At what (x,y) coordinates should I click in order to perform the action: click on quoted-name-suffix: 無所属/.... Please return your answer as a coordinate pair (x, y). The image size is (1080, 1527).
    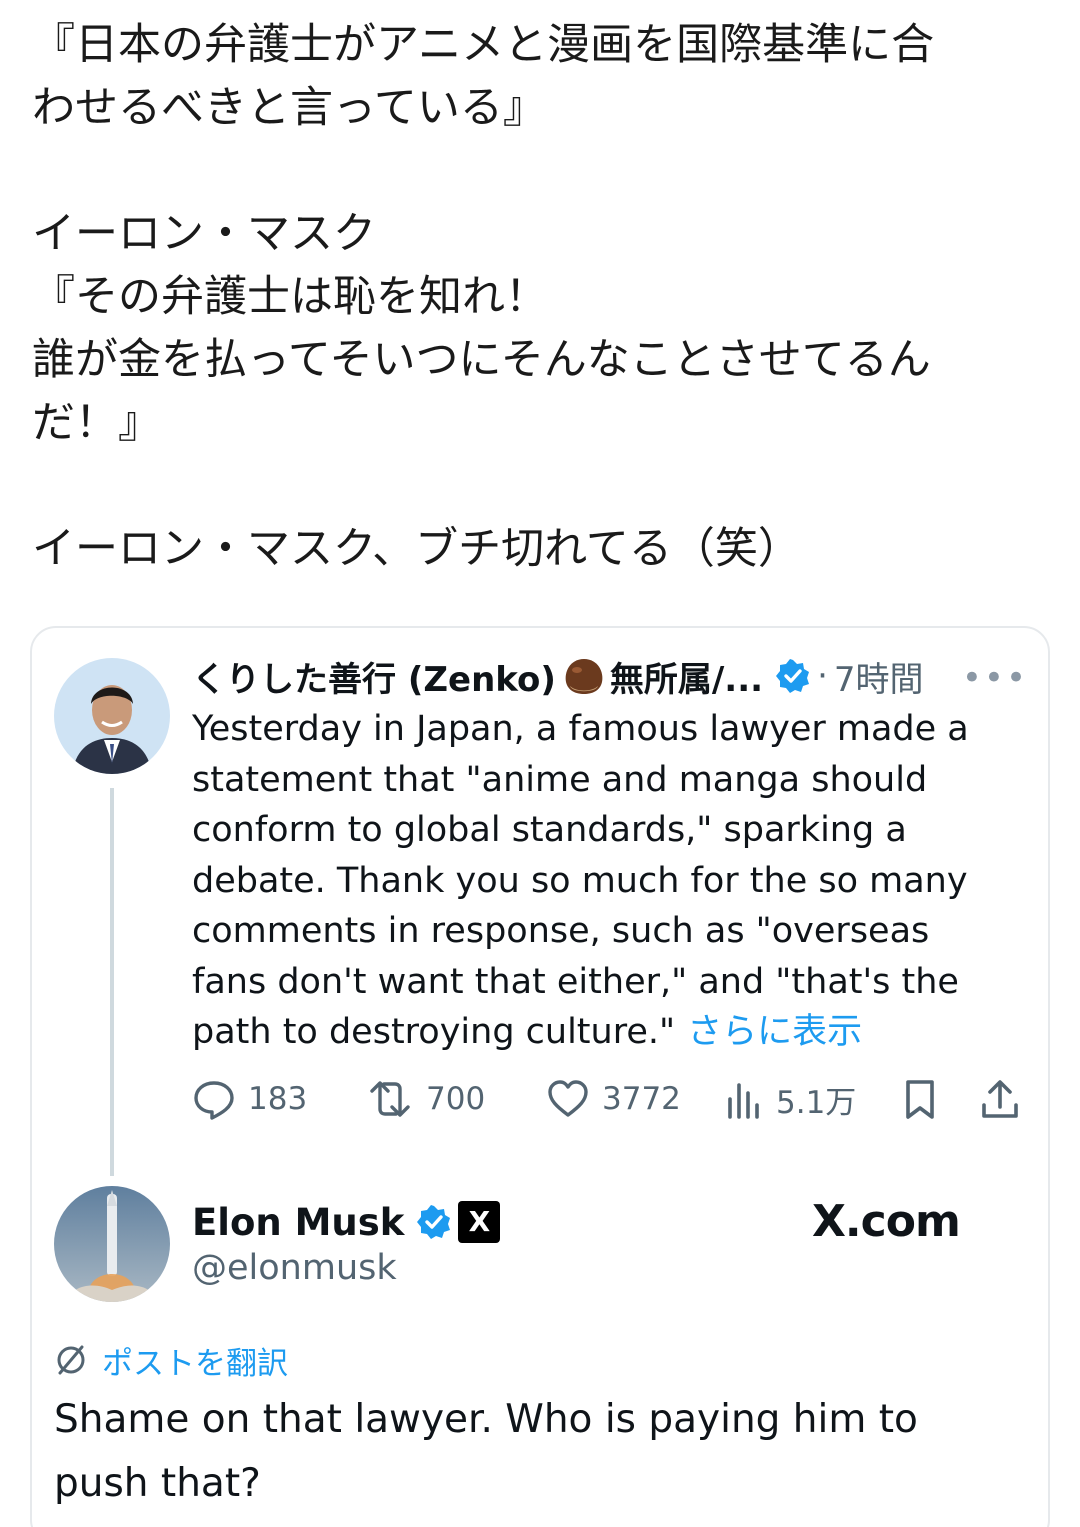
    Looking at the image, I should click on (686, 679).